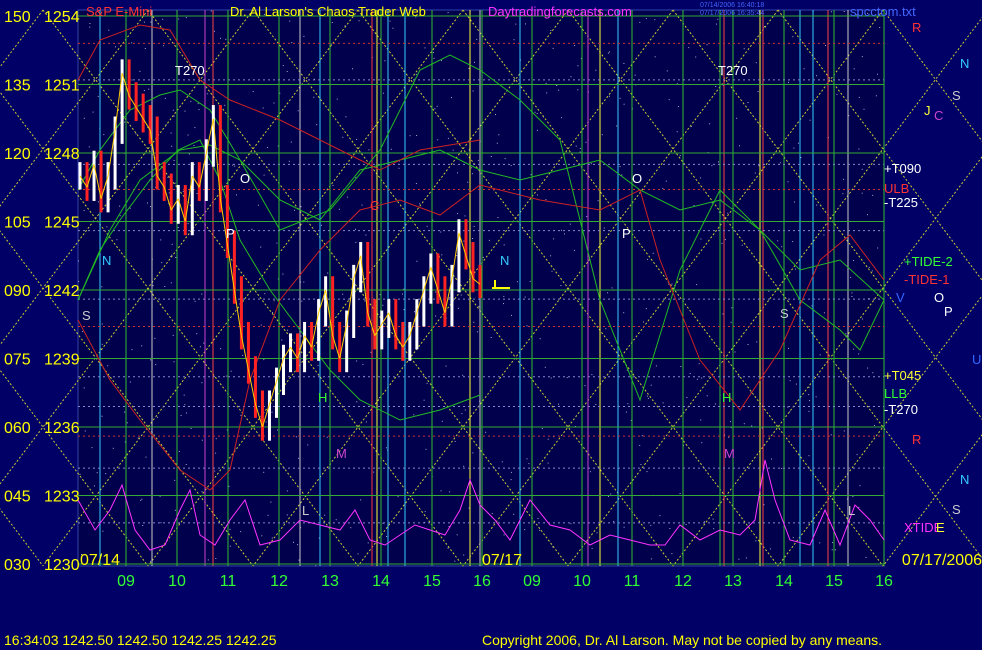 This screenshot has height=650, width=982. I want to click on chart-annotation: N, so click(106, 260).